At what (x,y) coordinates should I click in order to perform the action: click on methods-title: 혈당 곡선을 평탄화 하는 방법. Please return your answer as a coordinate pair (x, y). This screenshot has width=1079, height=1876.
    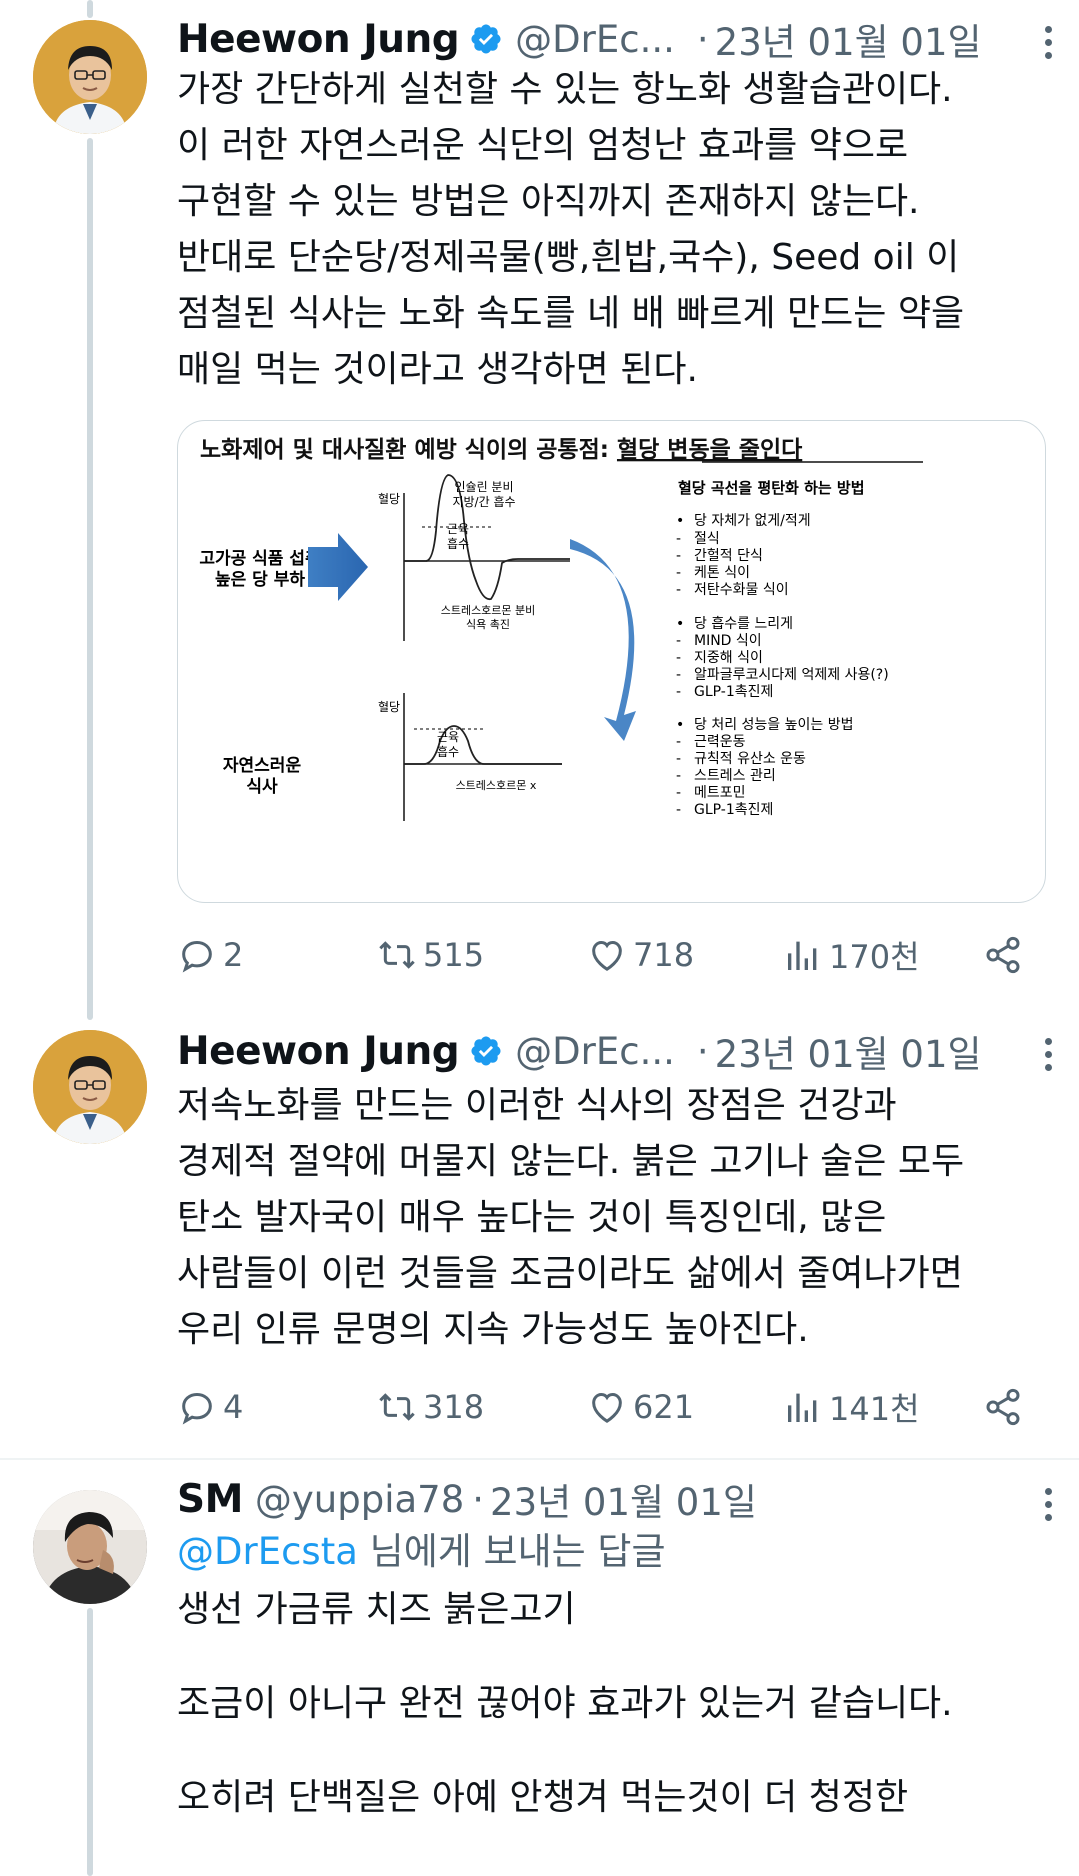
    Looking at the image, I should click on (771, 488).